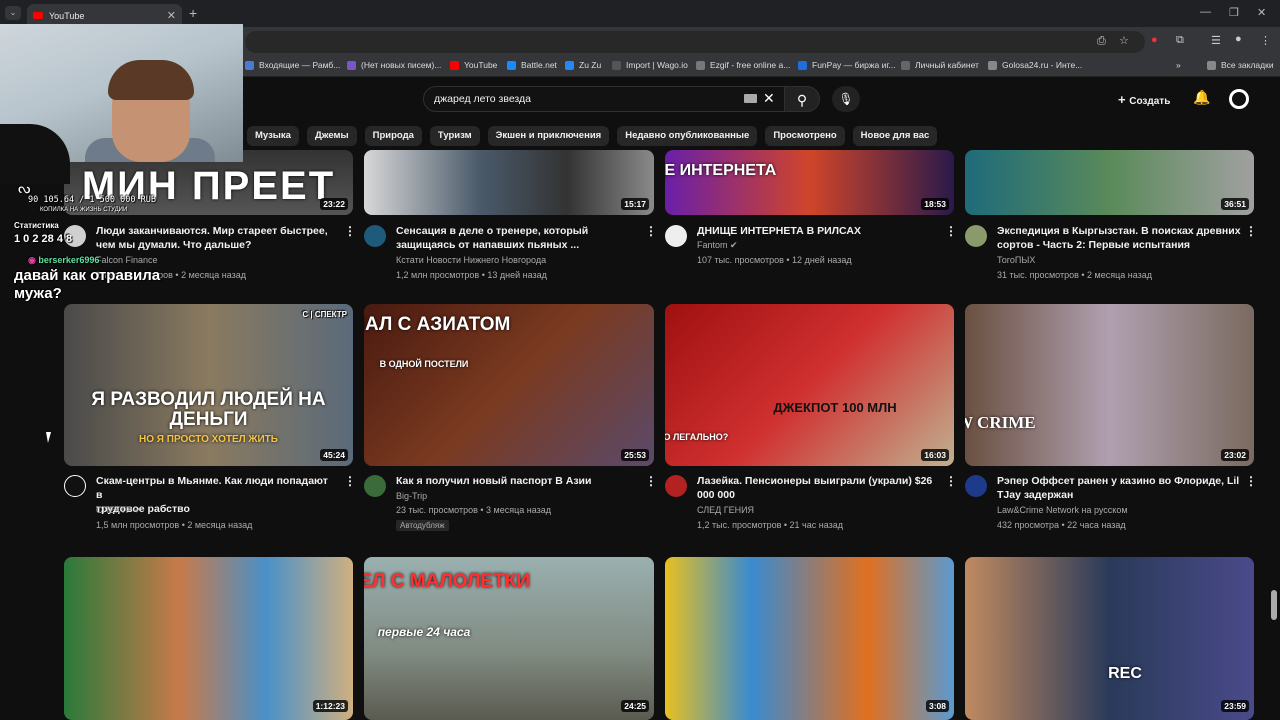 This screenshot has width=1280, height=720. Describe the element at coordinates (35, 154) in the screenshot. I see `microphone-arm` at that location.